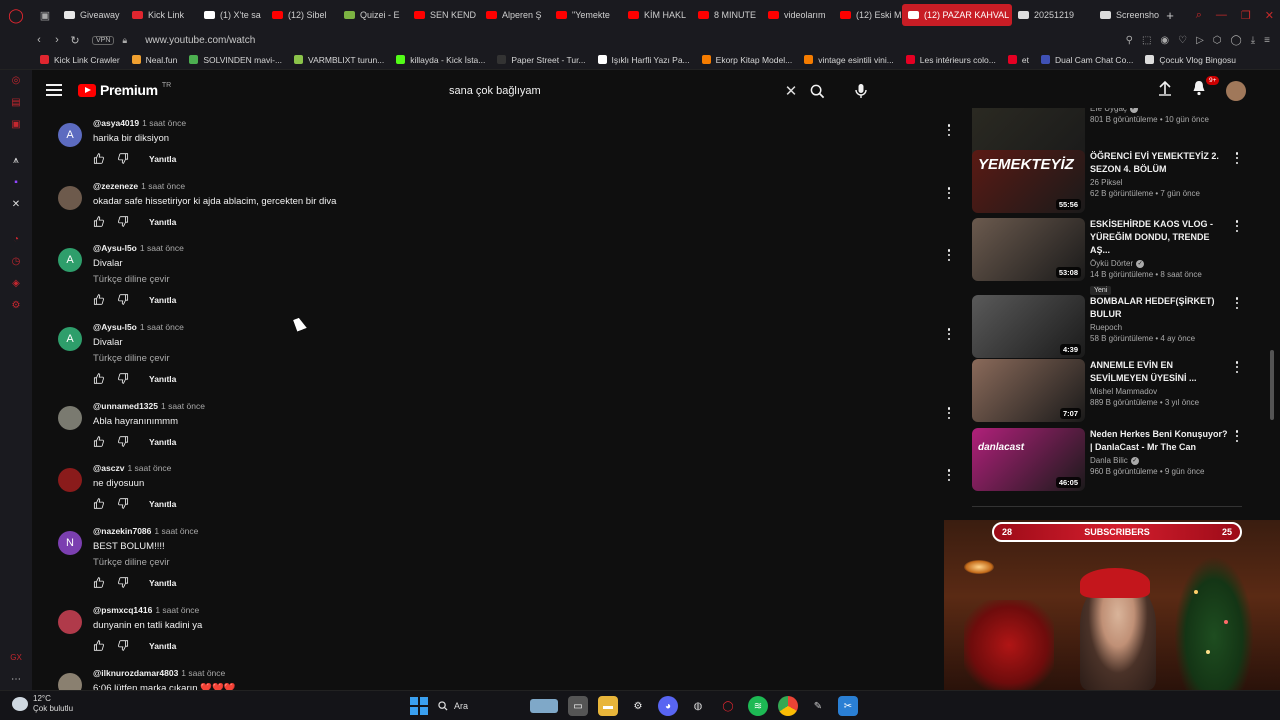 This screenshot has width=1280, height=720. What do you see at coordinates (1253, 40) in the screenshot?
I see `download-icon: ⤓` at bounding box center [1253, 40].